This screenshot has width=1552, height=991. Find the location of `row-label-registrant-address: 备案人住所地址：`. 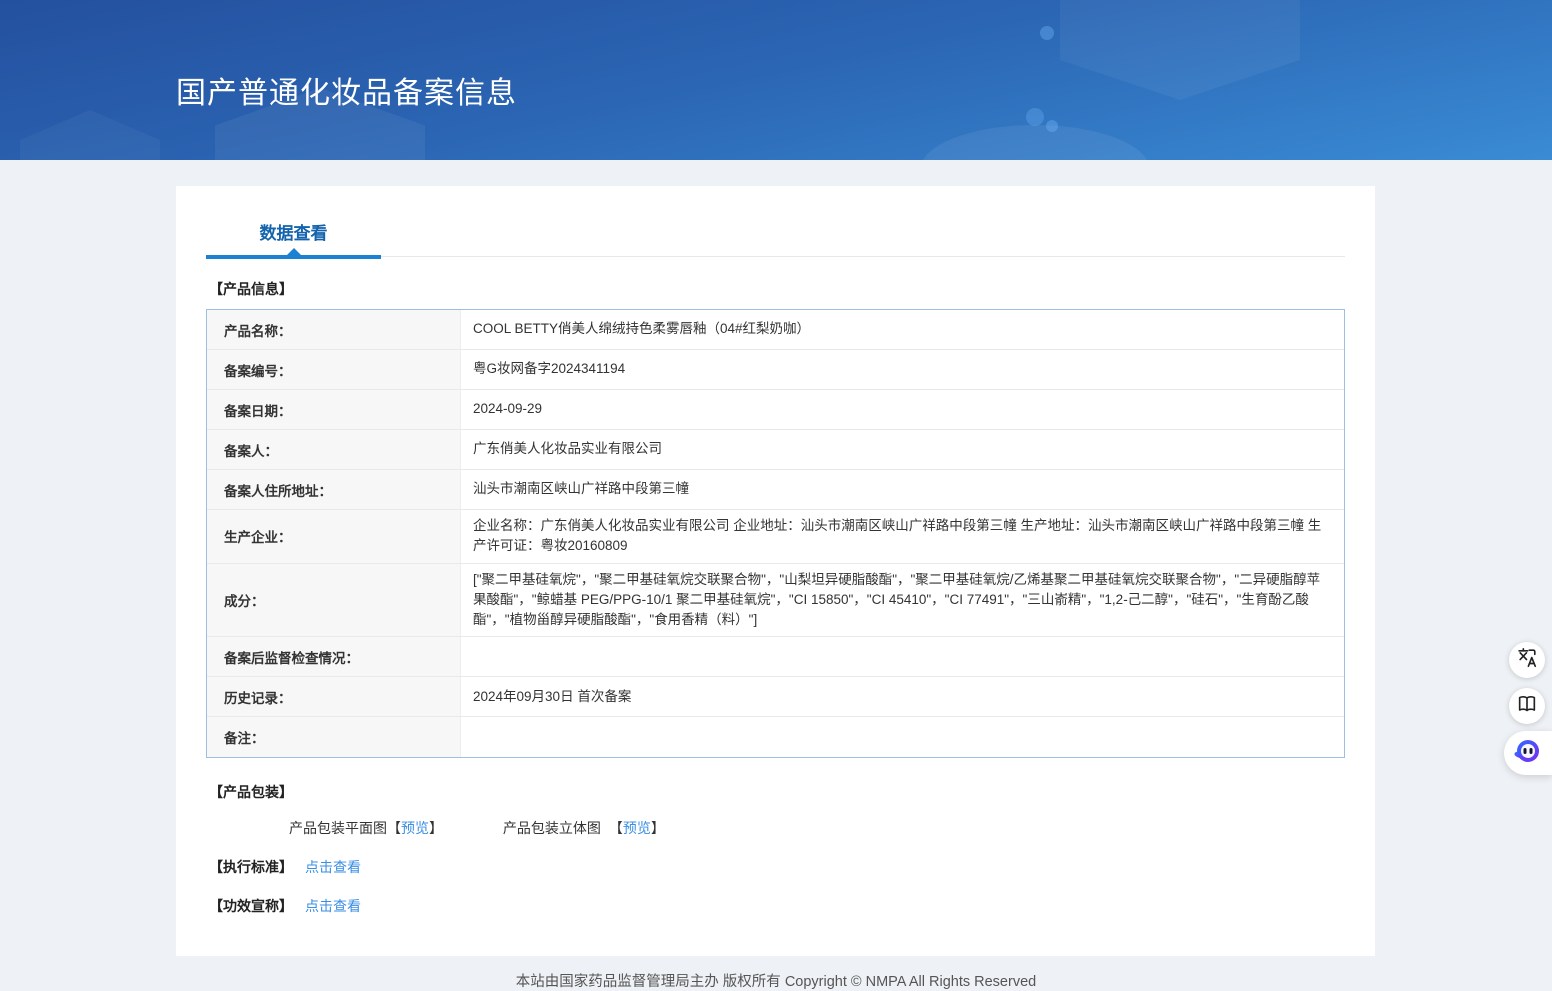

row-label-registrant-address: 备案人住所地址： is located at coordinates (334, 489).